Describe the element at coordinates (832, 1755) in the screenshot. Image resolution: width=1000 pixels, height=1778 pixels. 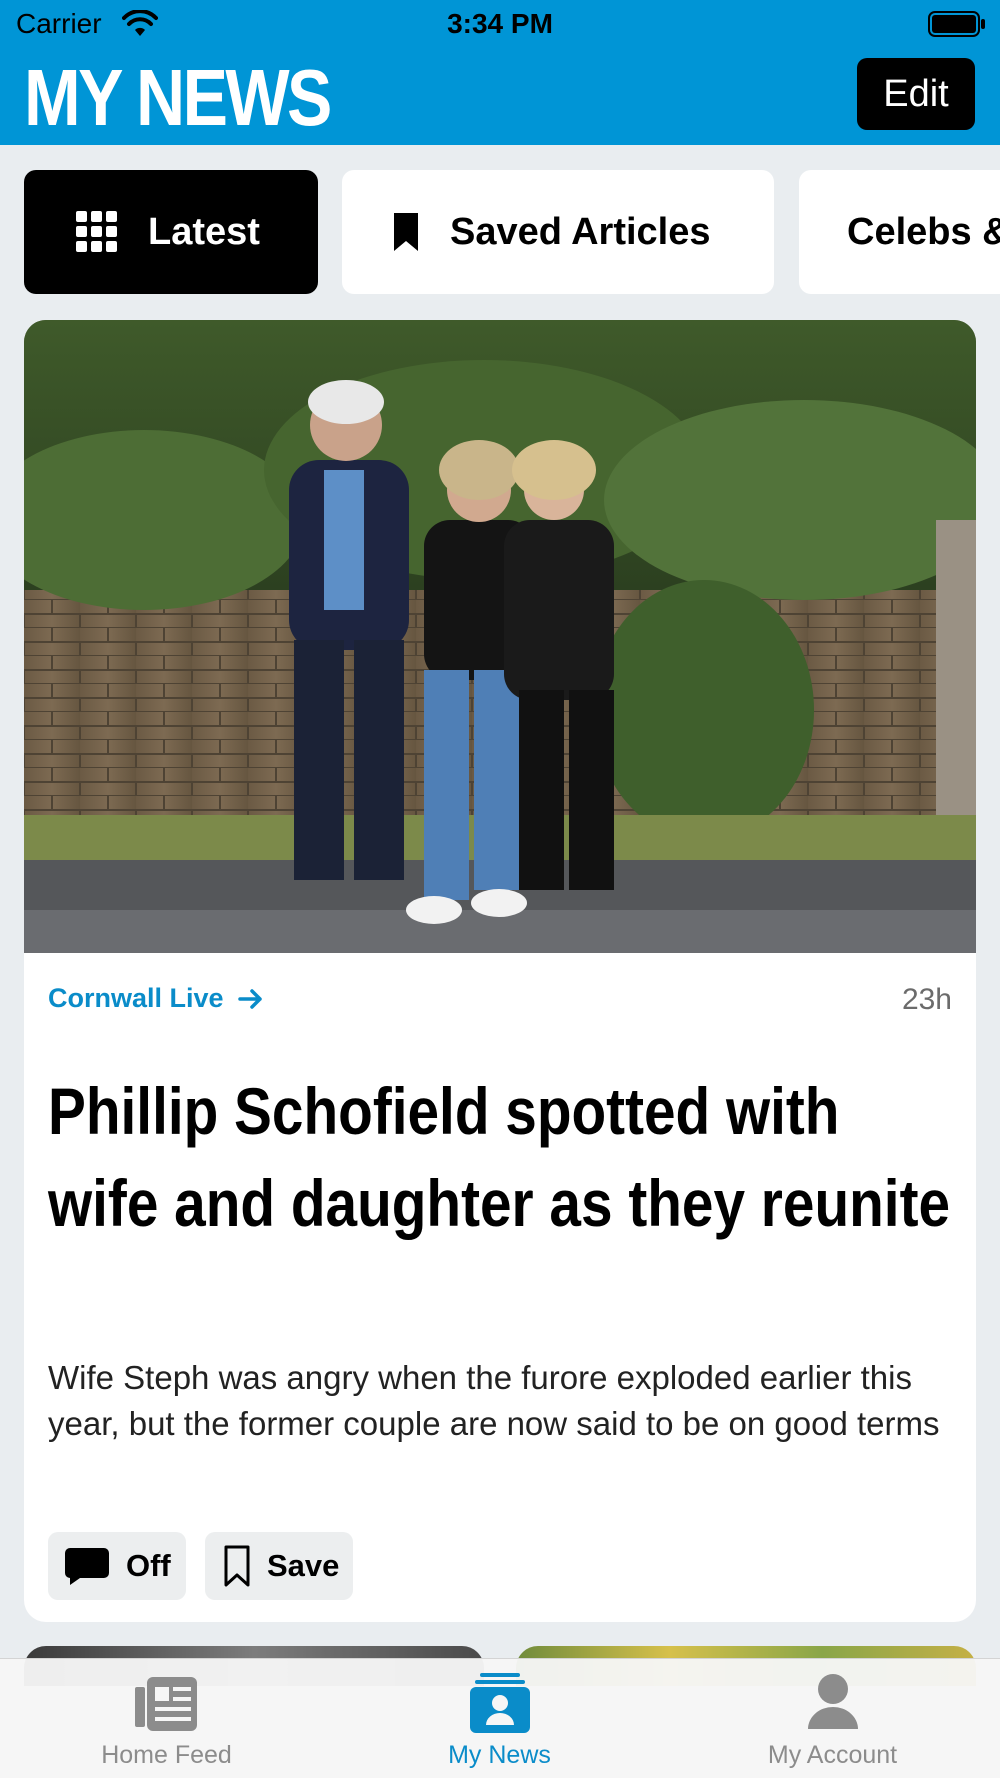
I see `tabbar-label: My Account` at that location.